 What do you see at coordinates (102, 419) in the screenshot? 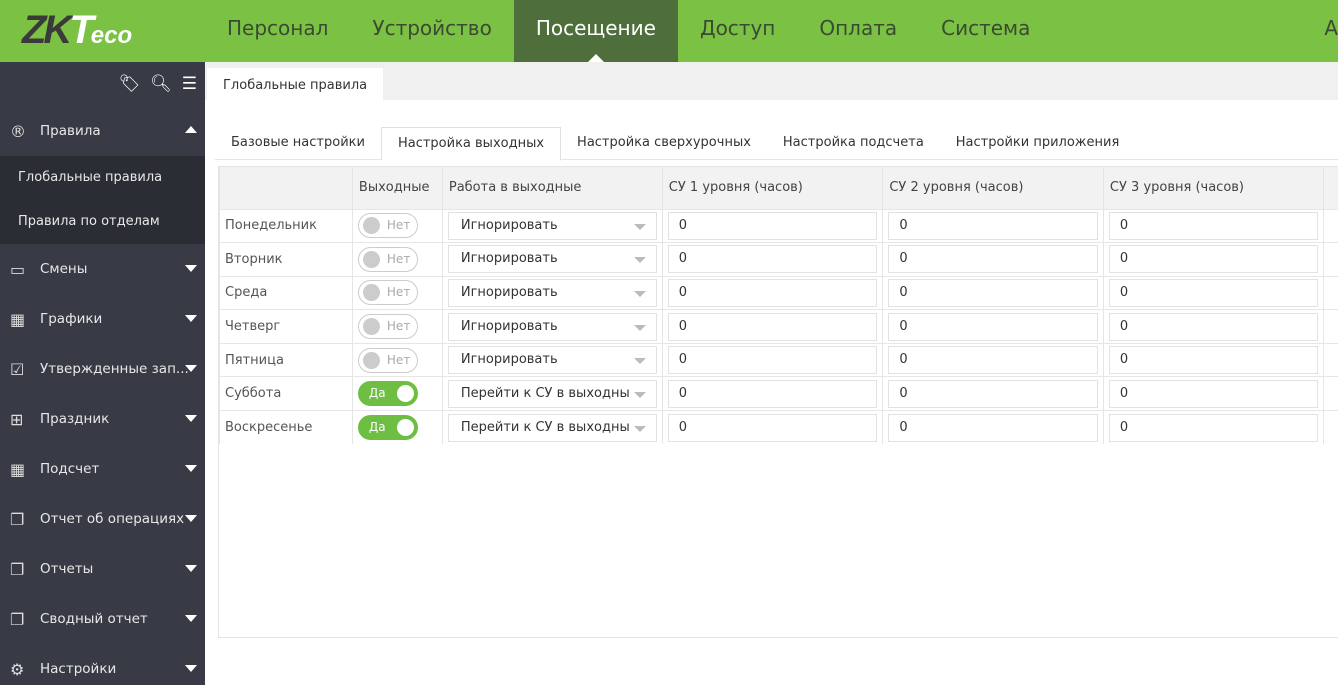
I see `sidebar-item: ⊞Праздник` at bounding box center [102, 419].